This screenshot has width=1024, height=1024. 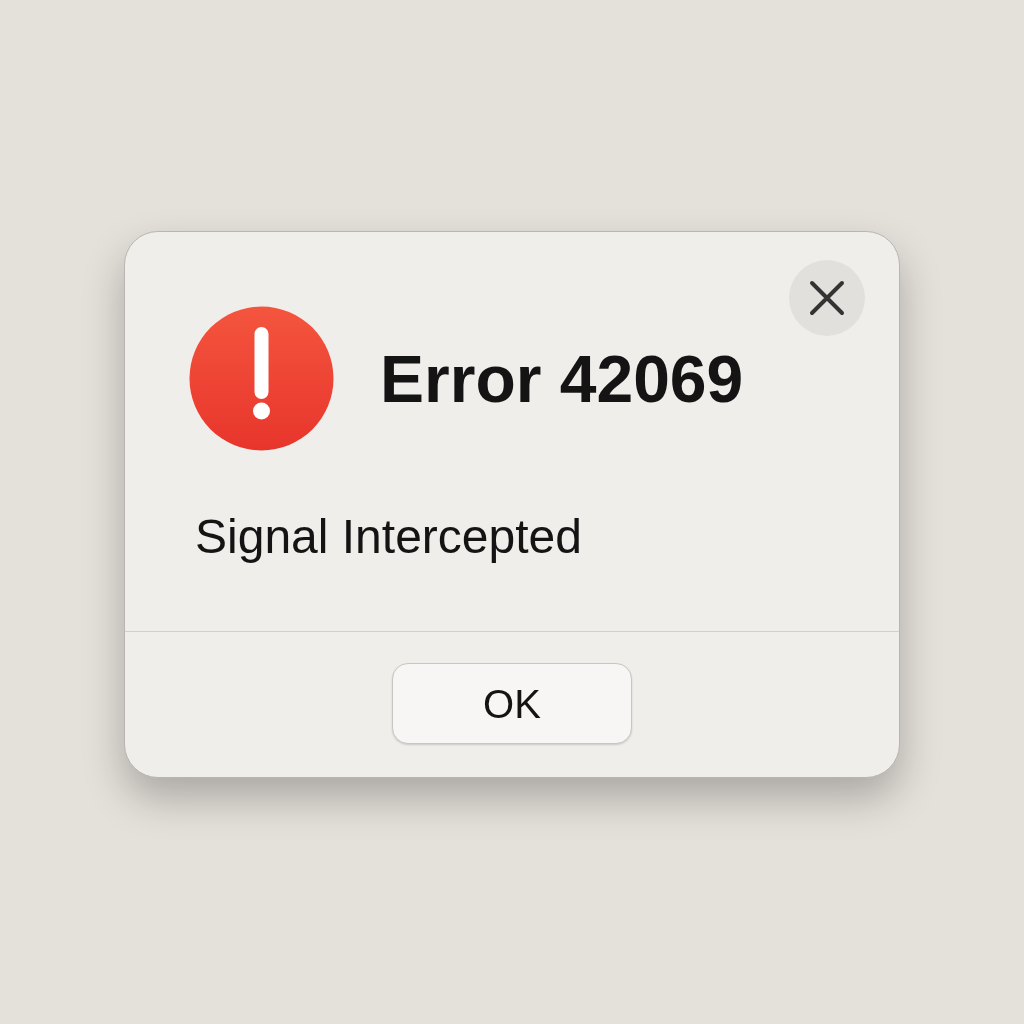 What do you see at coordinates (827, 298) in the screenshot?
I see `close-icon` at bounding box center [827, 298].